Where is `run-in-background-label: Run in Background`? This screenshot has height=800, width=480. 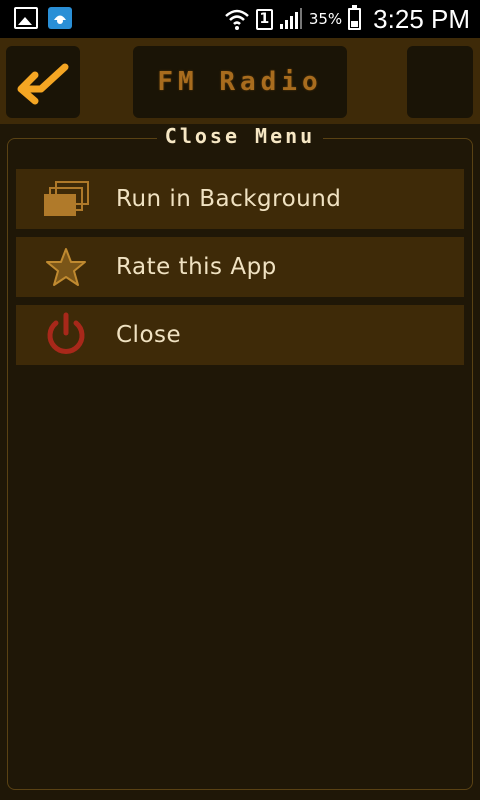 run-in-background-label: Run in Background is located at coordinates (229, 199).